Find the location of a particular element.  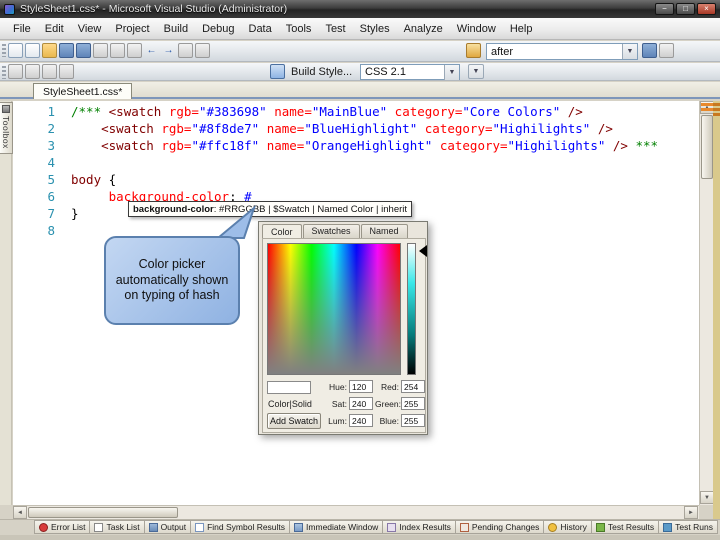

save-all-icon is located at coordinates (83, 50).